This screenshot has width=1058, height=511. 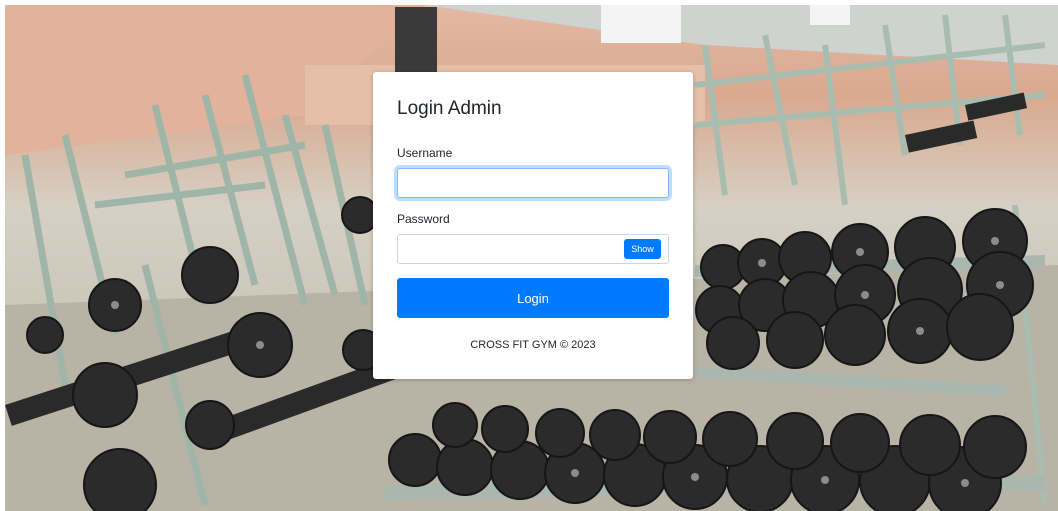 I want to click on username-input, so click(x=533, y=183).